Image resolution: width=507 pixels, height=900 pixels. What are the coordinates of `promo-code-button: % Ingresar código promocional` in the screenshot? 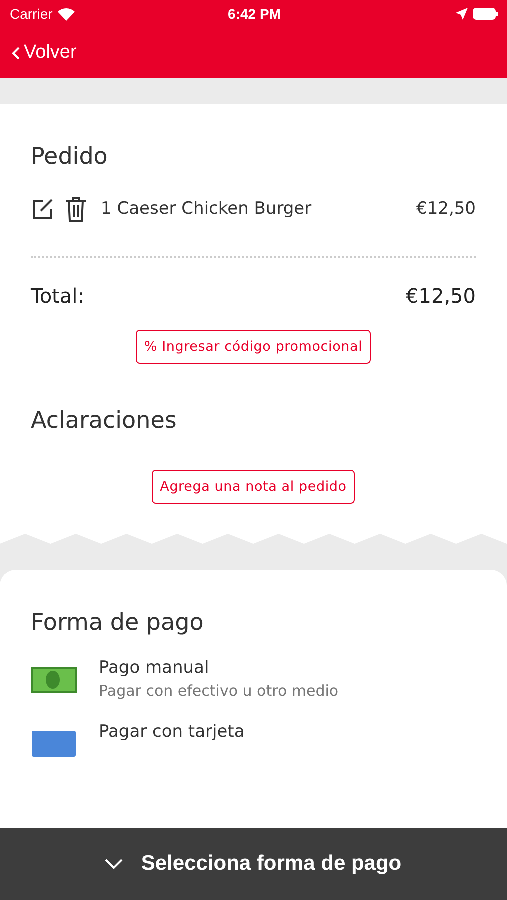 It's located at (253, 347).